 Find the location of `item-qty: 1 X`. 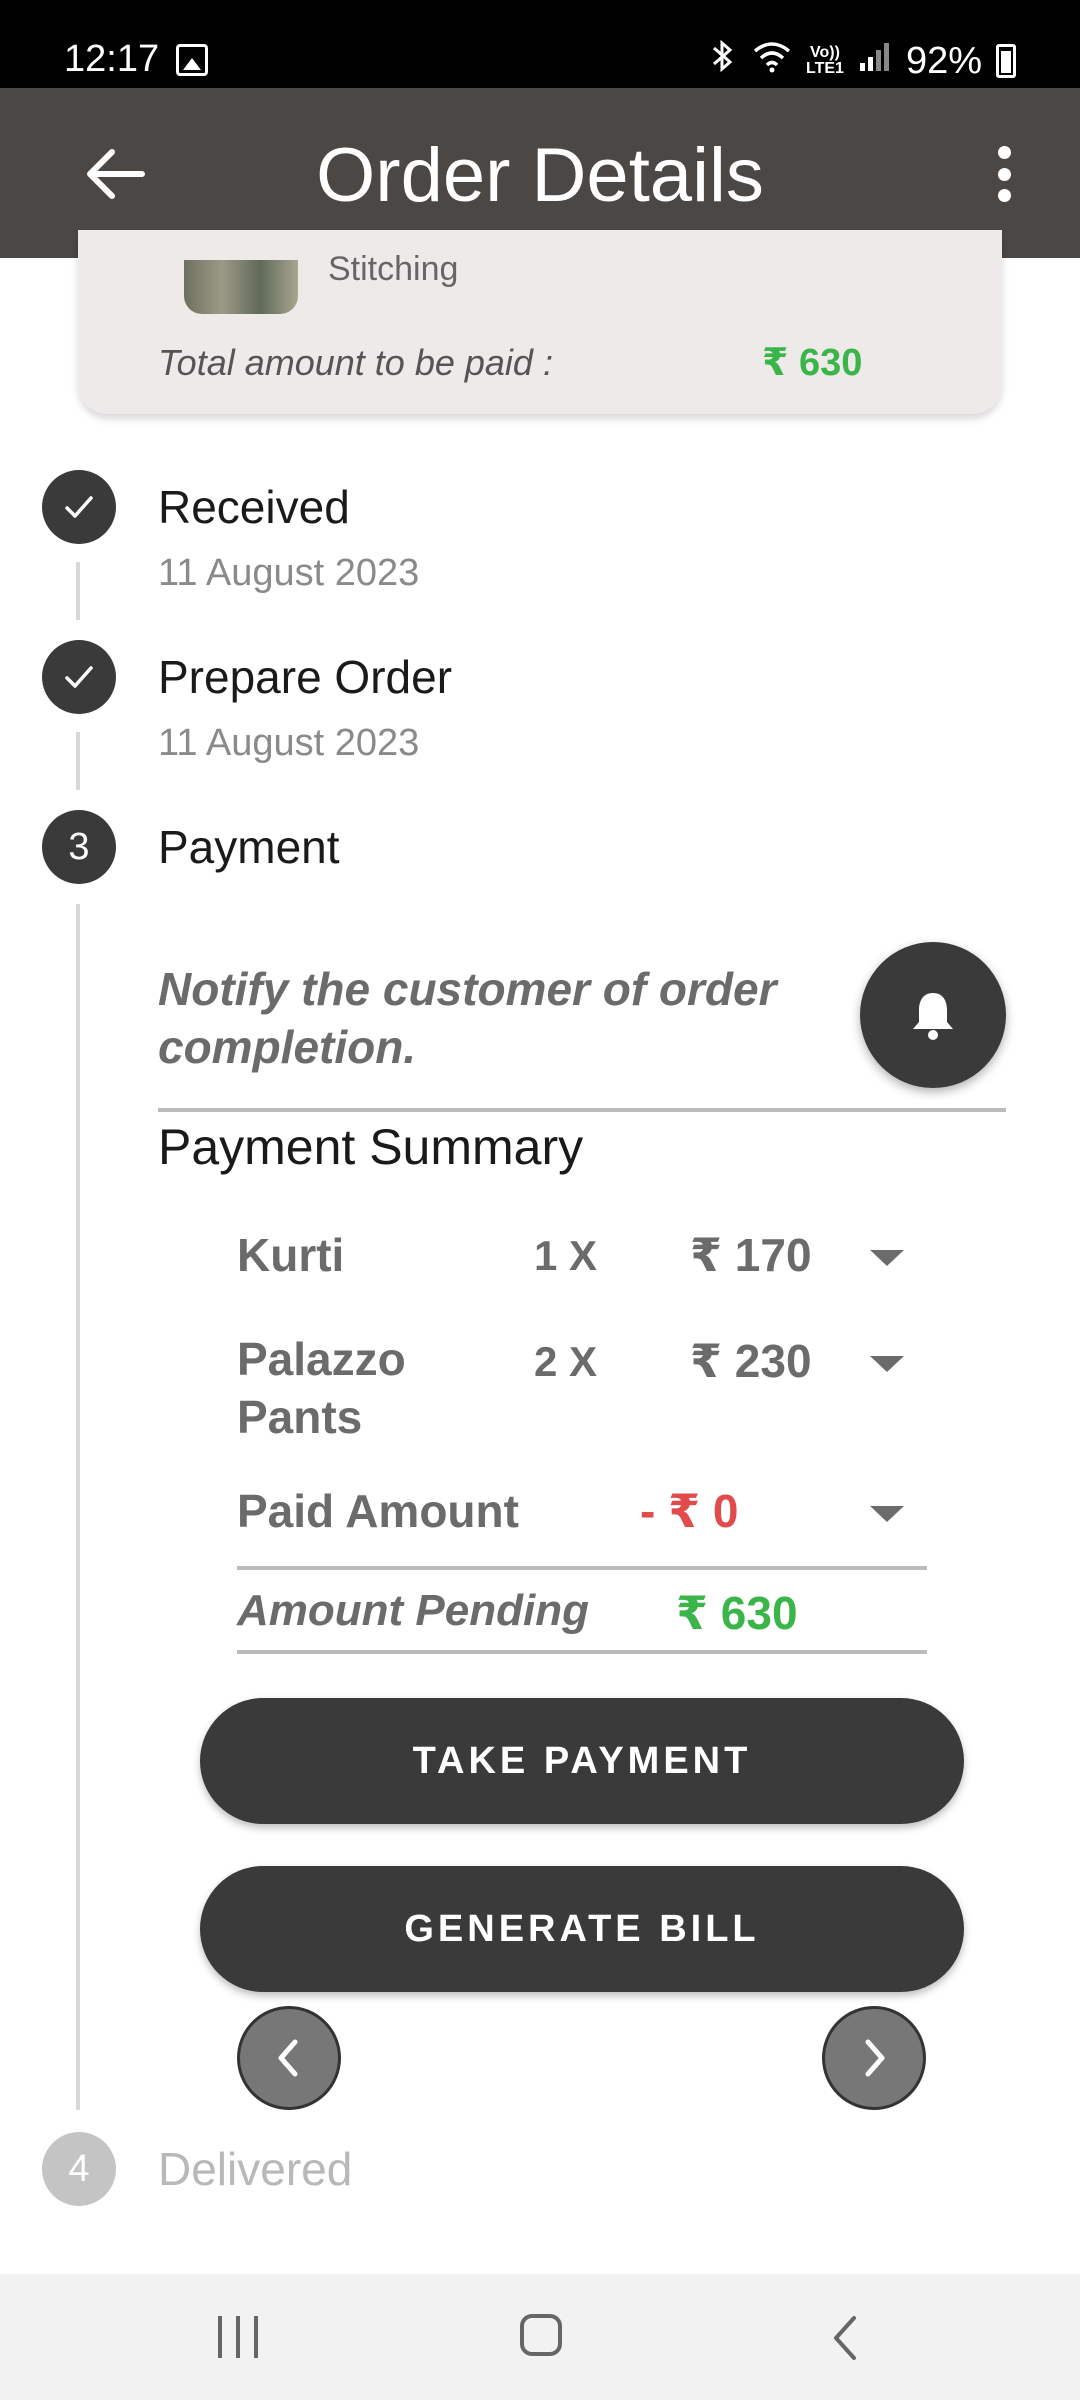

item-qty: 1 X is located at coordinates (566, 1255).